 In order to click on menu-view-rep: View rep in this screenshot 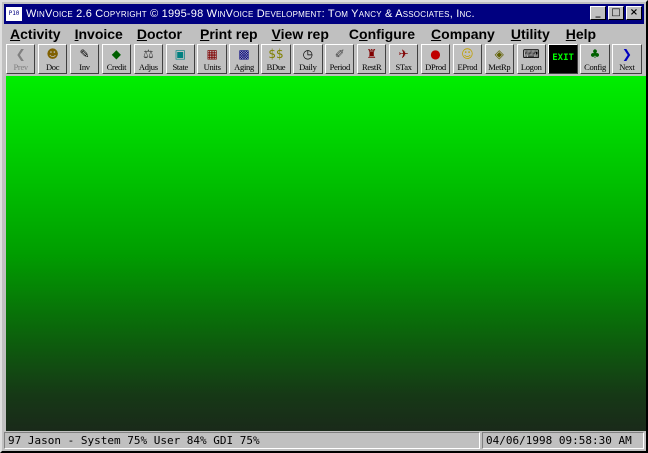, I will do `click(300, 34)`.